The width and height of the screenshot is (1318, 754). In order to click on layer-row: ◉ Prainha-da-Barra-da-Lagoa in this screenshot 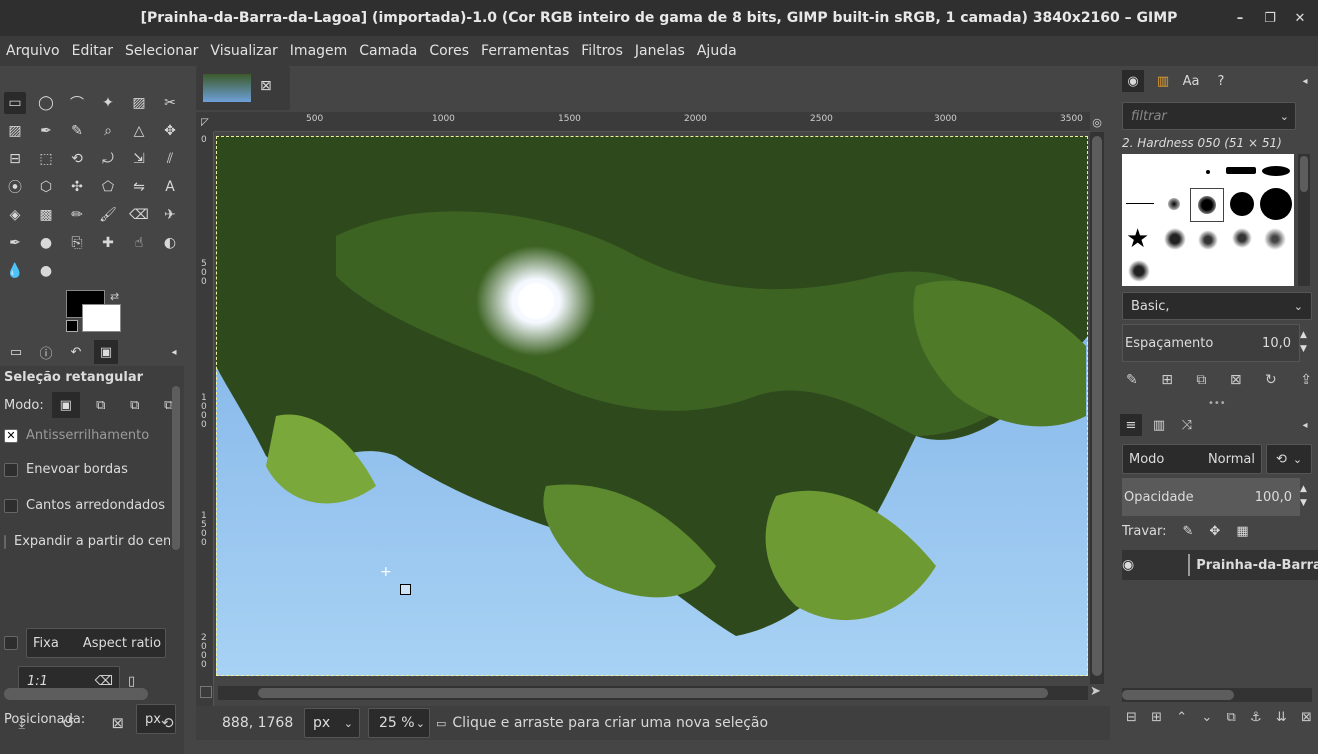, I will do `click(1220, 565)`.